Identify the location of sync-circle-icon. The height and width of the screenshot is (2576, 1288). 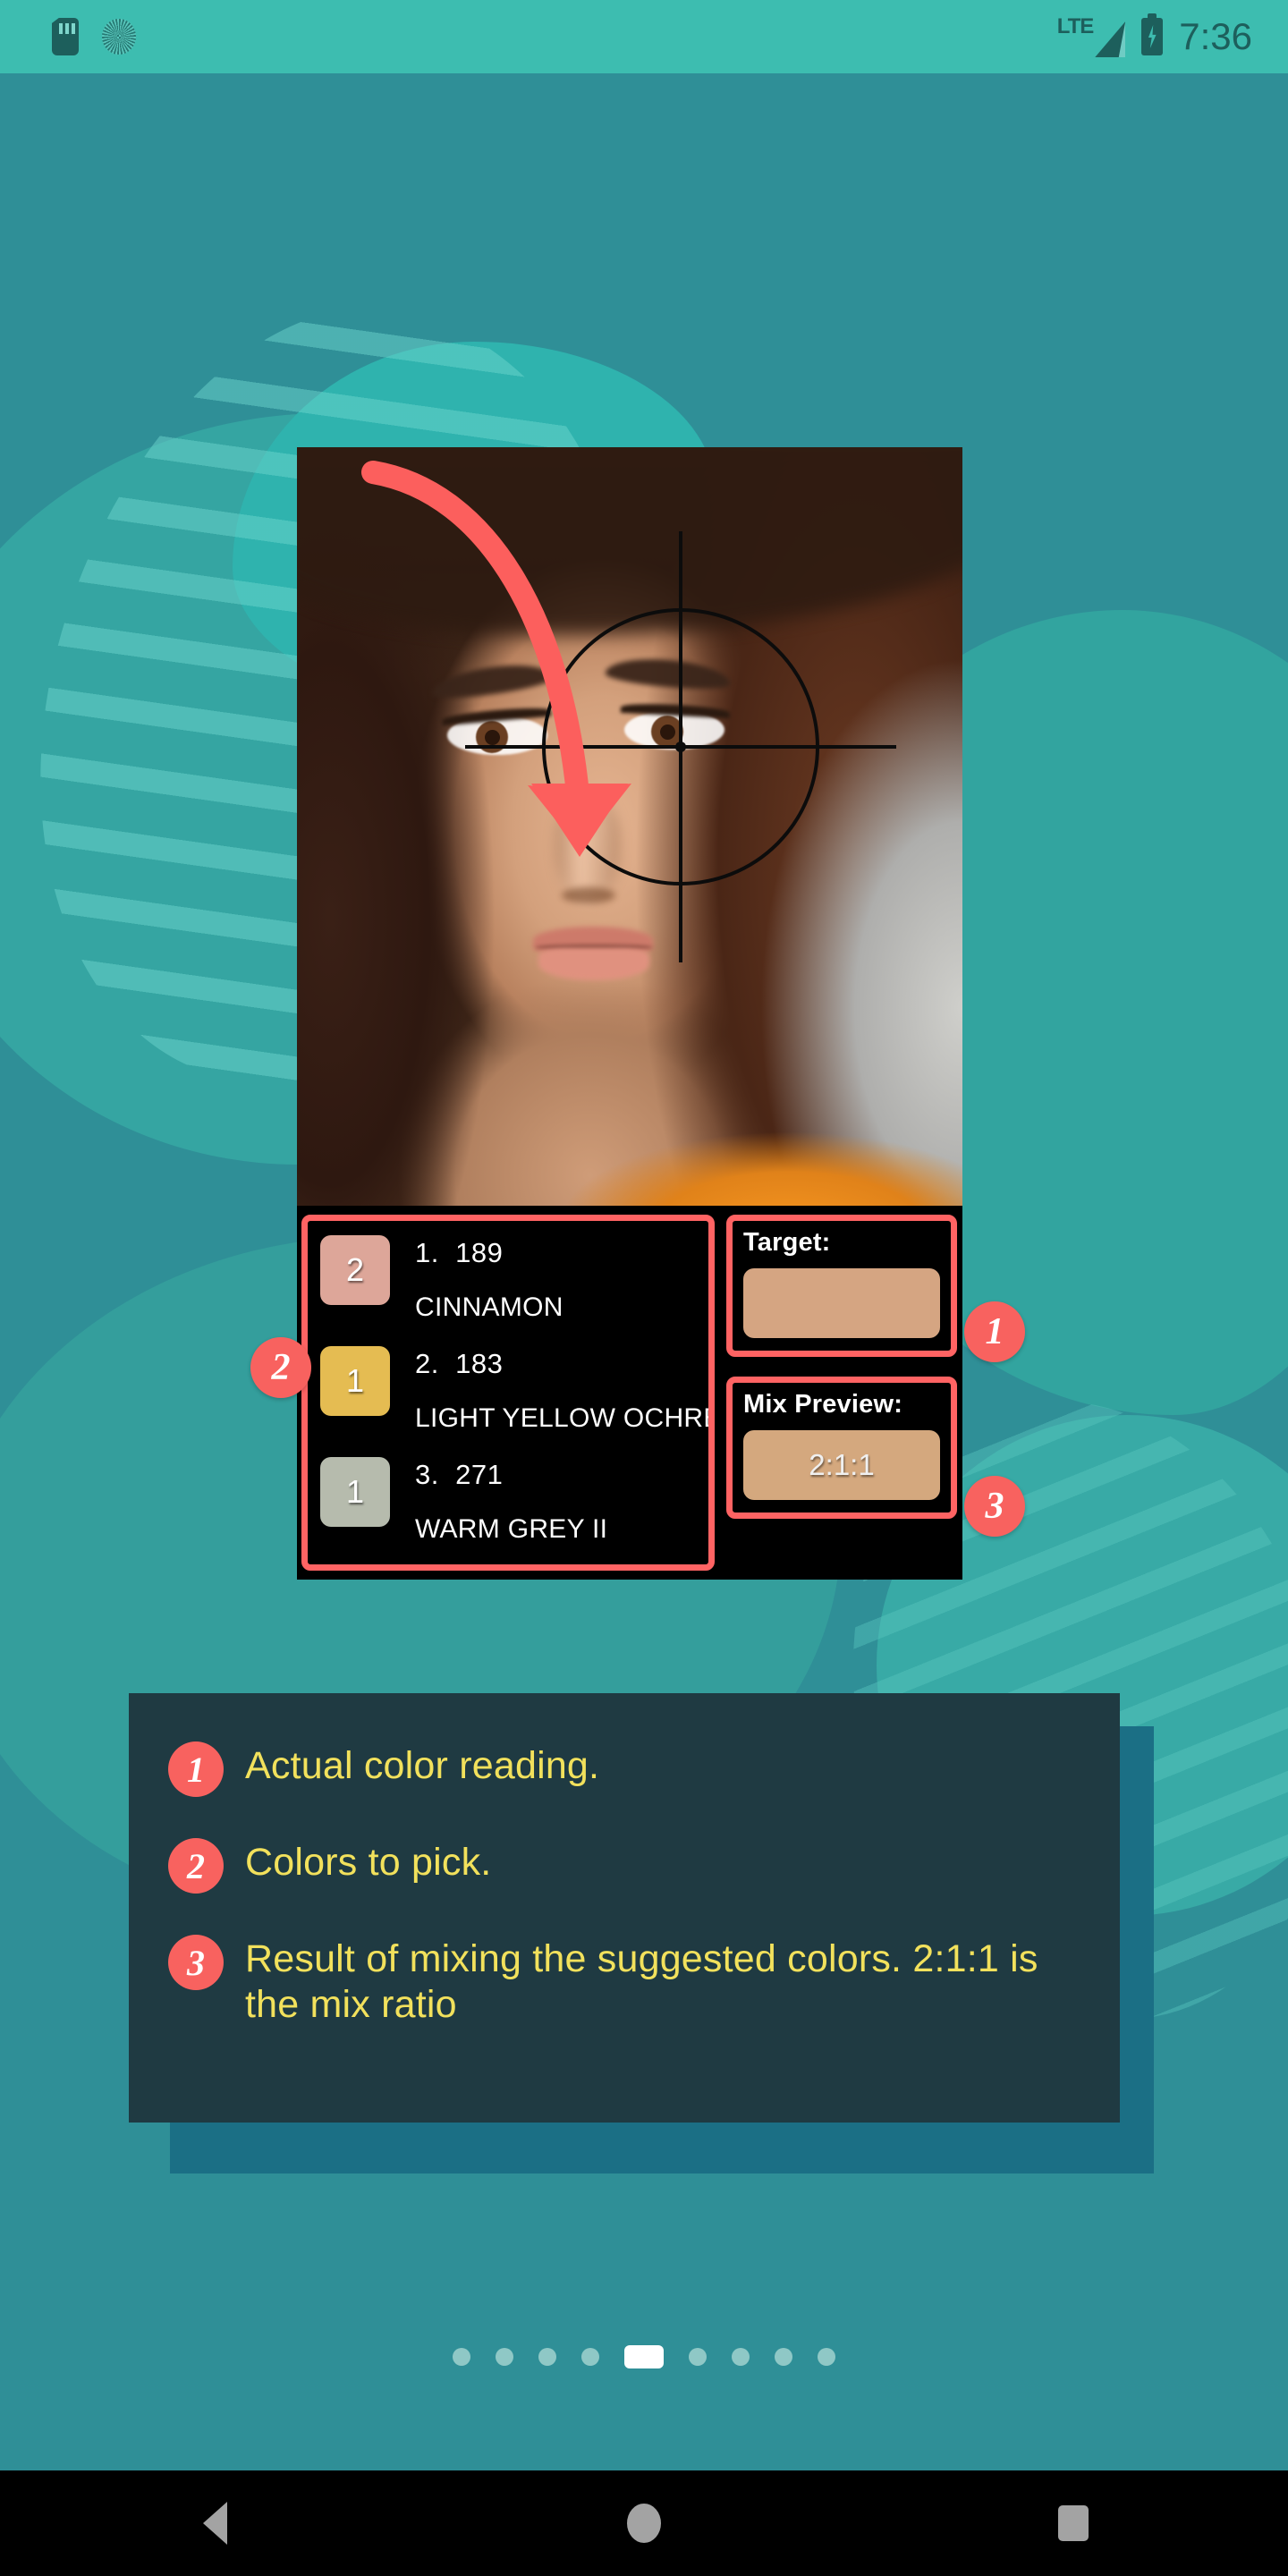
(119, 37).